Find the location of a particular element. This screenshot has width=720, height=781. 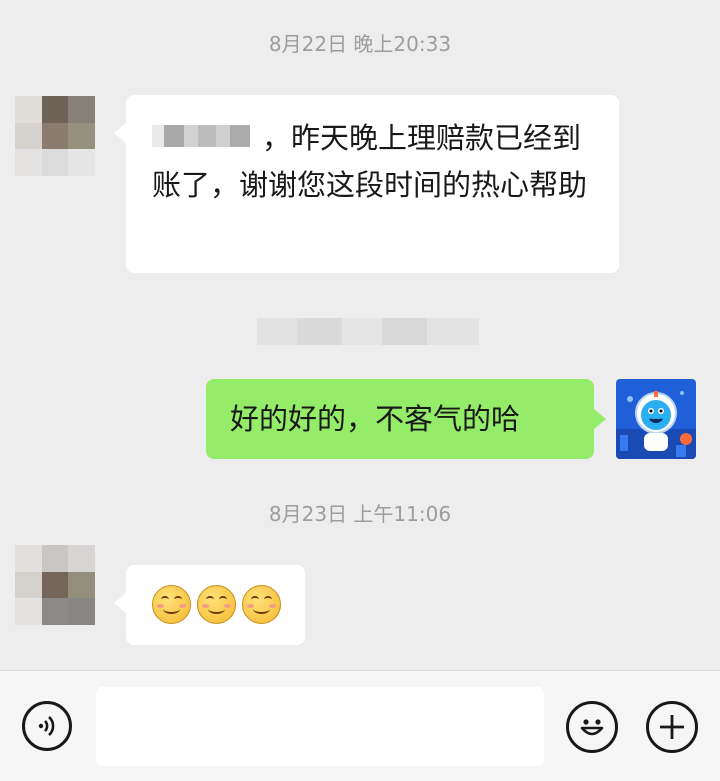

emoji-row is located at coordinates (219, 604).